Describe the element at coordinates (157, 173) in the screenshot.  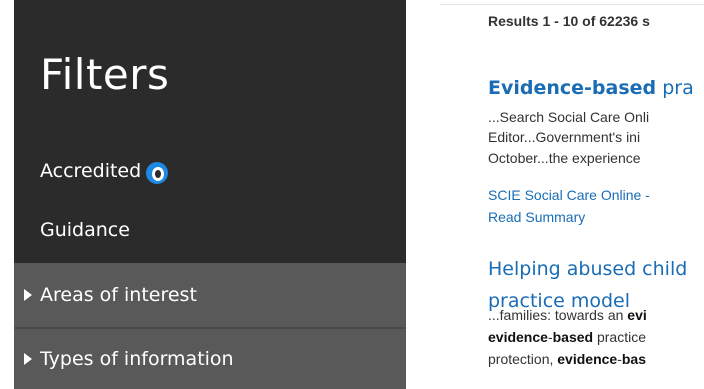
I see `accredited-badge-icon` at that location.